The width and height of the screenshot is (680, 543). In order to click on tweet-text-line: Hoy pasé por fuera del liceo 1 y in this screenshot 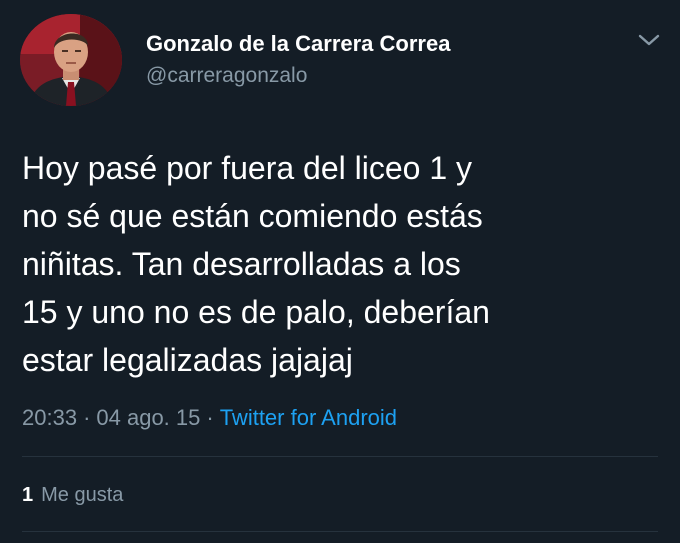, I will do `click(247, 168)`.